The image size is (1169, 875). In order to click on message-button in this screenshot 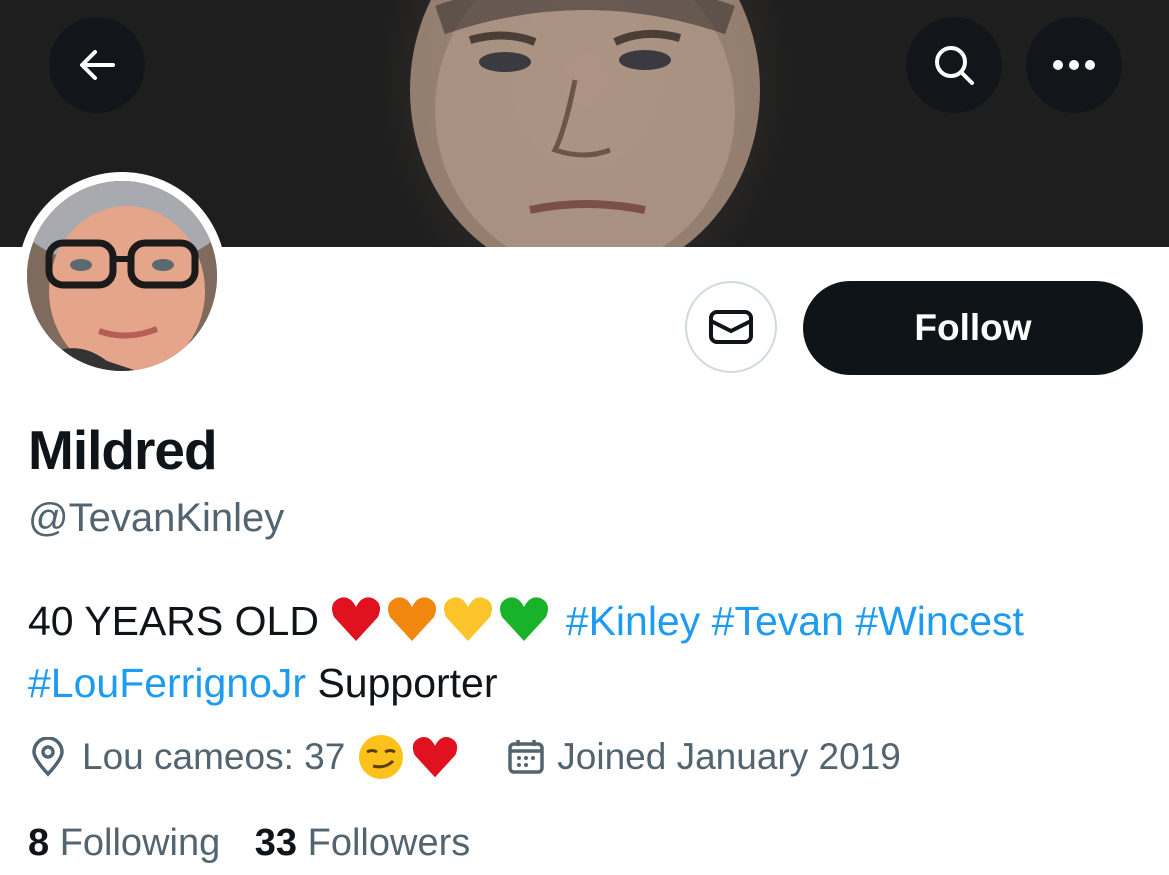, I will do `click(731, 327)`.